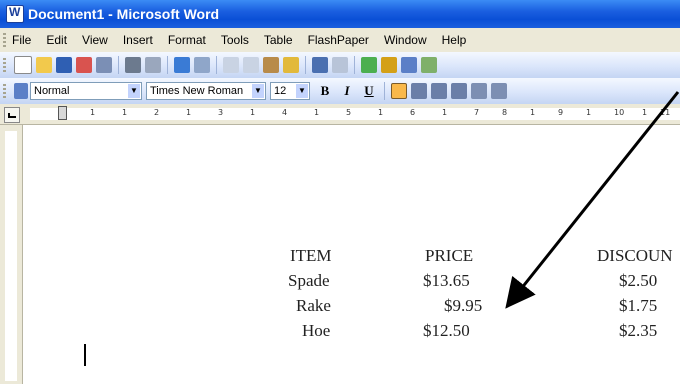 The height and width of the screenshot is (384, 680). Describe the element at coordinates (142, 40) in the screenshot. I see `menu-insert: Insert` at that location.